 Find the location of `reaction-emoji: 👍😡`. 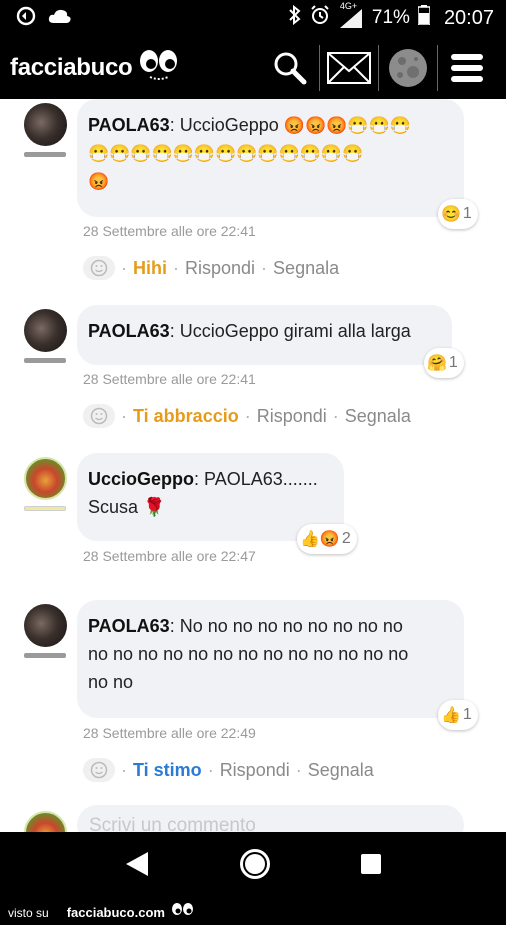

reaction-emoji: 👍😡 is located at coordinates (320, 539).